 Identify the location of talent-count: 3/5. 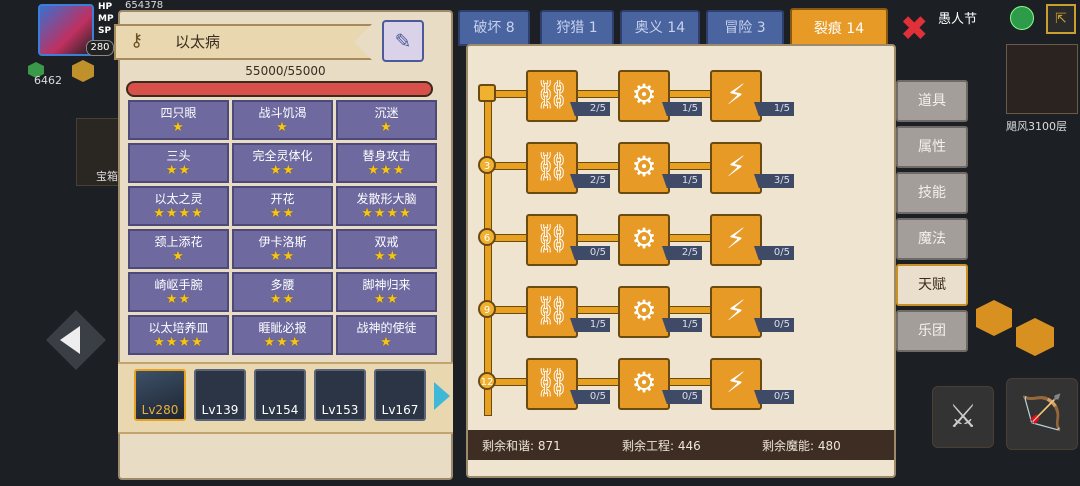
(774, 181).